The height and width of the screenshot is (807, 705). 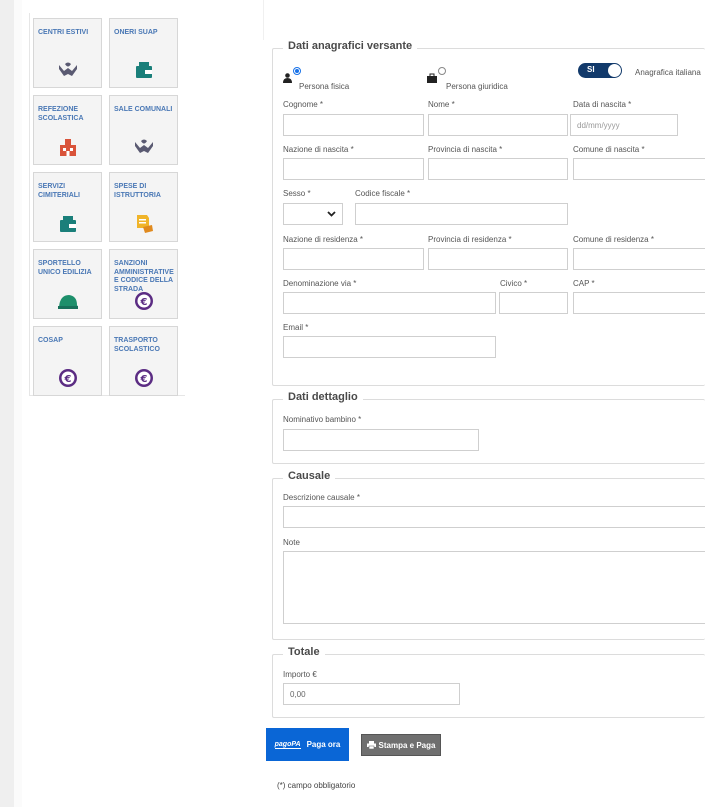 I want to click on legend-dati-anagrafici: Dati anagrafici versante, so click(x=350, y=46).